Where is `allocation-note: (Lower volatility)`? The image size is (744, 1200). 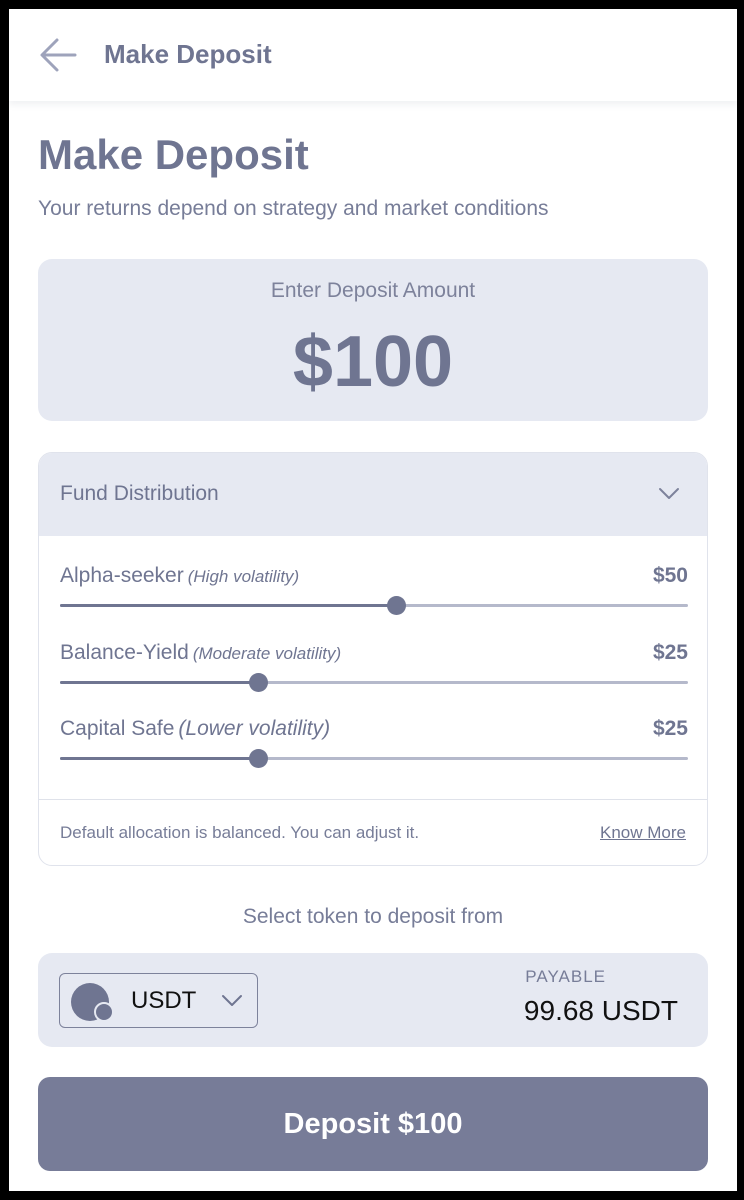 allocation-note: (Lower volatility) is located at coordinates (254, 728).